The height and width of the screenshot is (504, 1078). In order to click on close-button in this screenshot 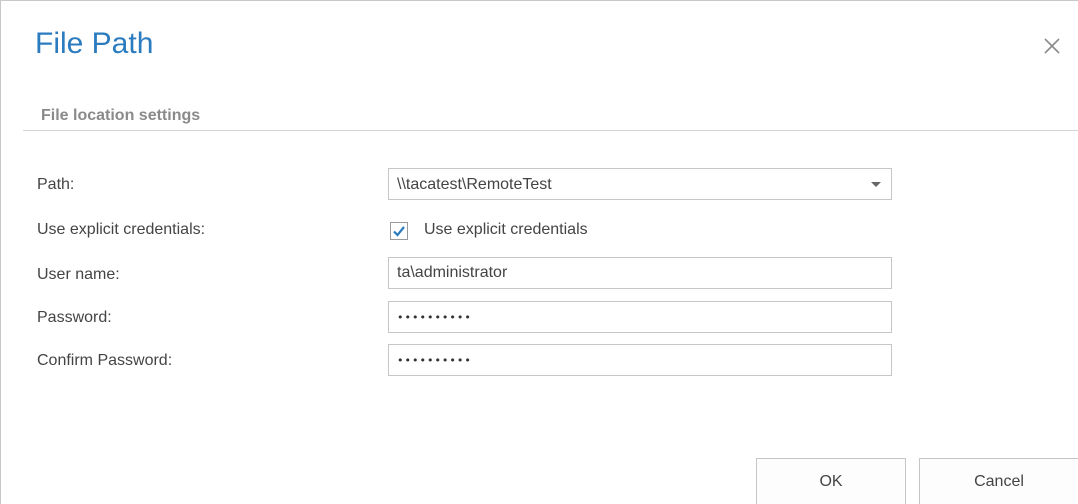, I will do `click(1052, 46)`.